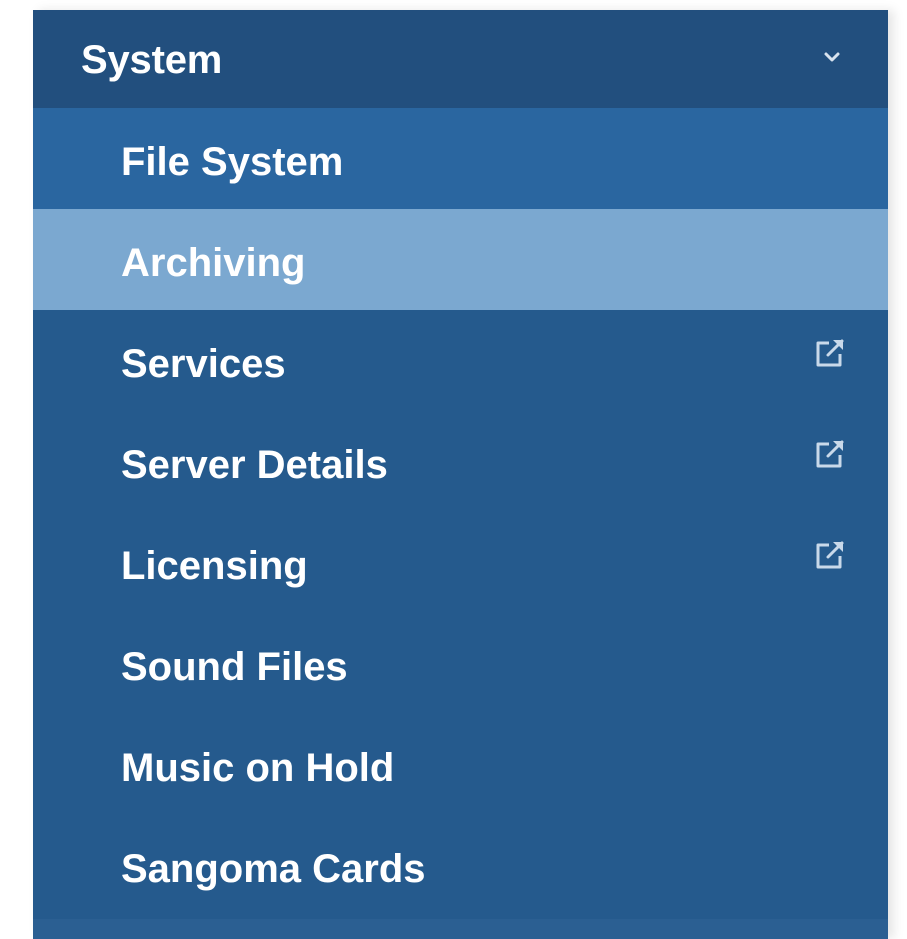 The height and width of the screenshot is (939, 907). Describe the element at coordinates (460, 562) in the screenshot. I see `menu-item-licensing: Licensing` at that location.